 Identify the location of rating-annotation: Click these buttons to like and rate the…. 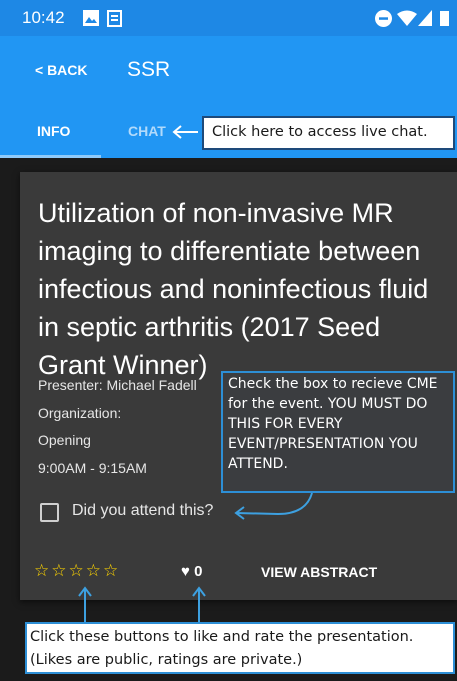
(240, 648).